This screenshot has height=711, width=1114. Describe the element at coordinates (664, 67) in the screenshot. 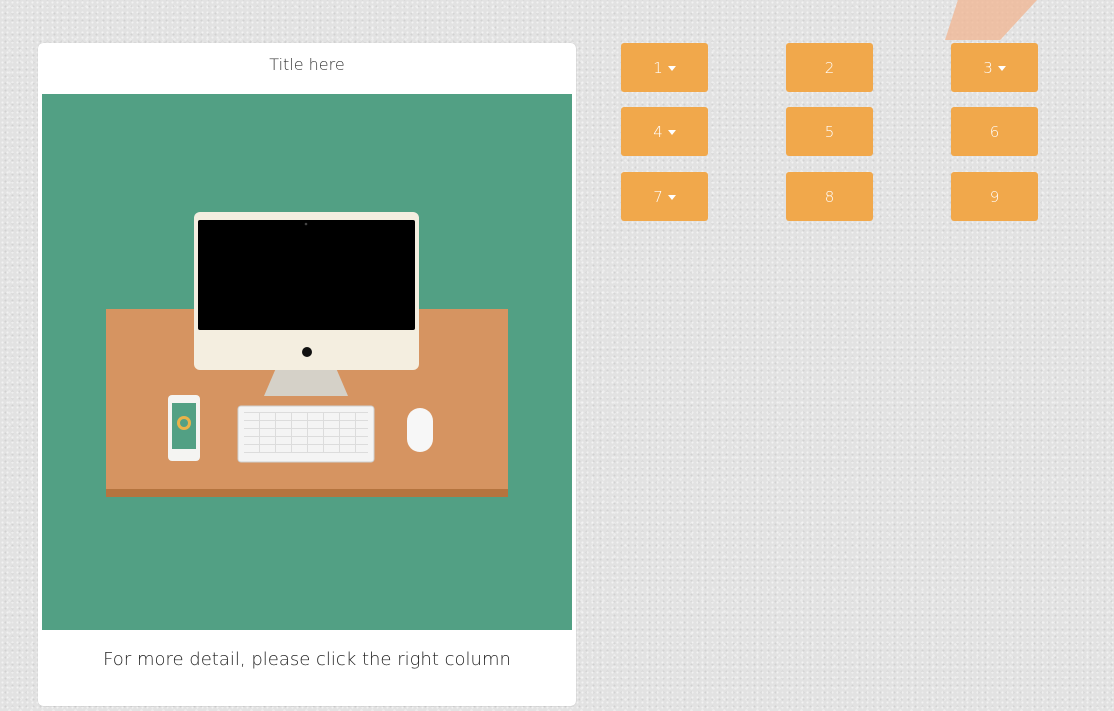

I see `grid-button-1: 1` at that location.